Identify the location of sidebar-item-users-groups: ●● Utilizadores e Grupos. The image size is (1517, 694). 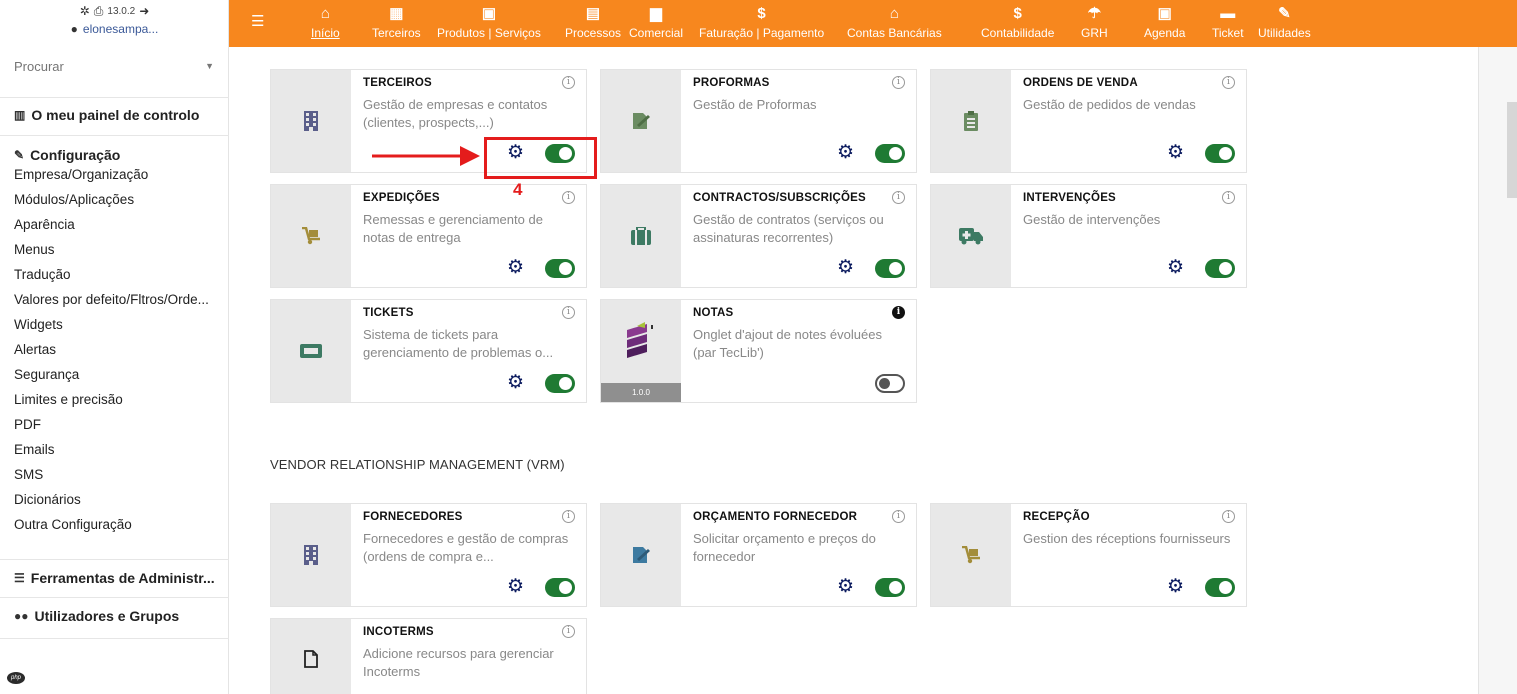
(114, 616).